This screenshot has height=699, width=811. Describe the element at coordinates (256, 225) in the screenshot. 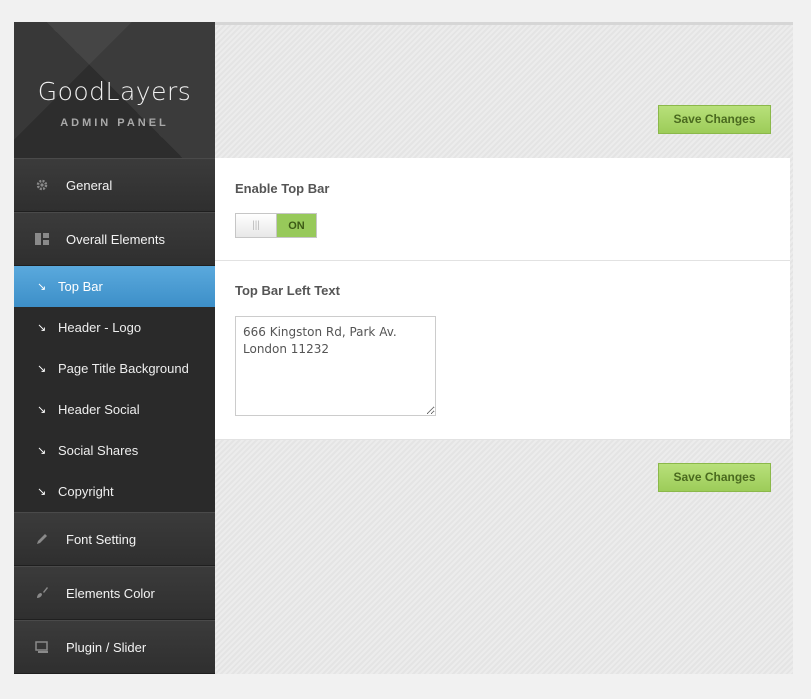

I see `toggle-knob: |||` at that location.